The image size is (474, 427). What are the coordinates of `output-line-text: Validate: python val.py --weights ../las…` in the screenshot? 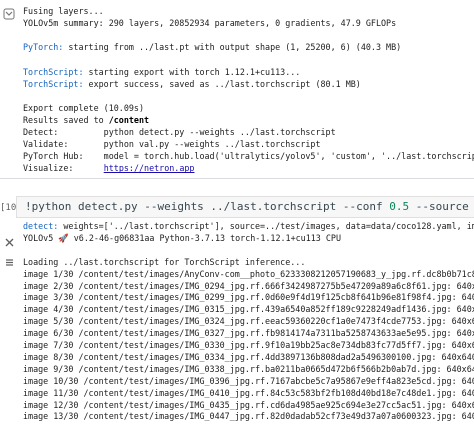 It's located at (172, 144).